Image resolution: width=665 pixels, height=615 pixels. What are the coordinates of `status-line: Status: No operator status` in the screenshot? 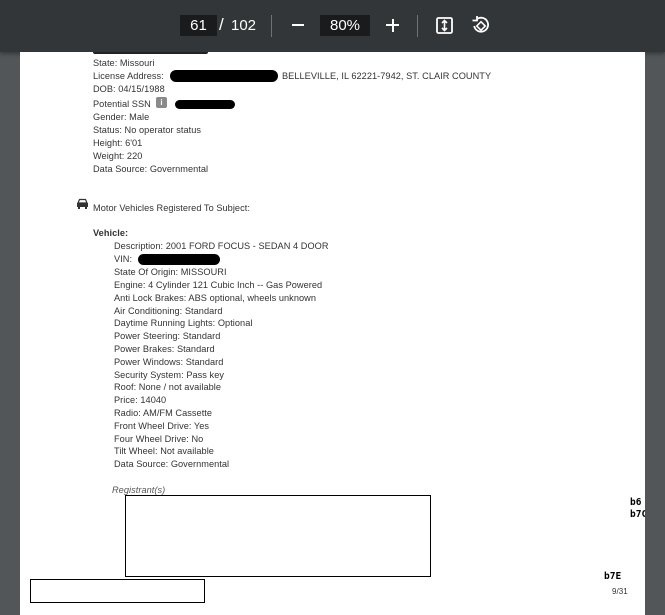 It's located at (147, 130).